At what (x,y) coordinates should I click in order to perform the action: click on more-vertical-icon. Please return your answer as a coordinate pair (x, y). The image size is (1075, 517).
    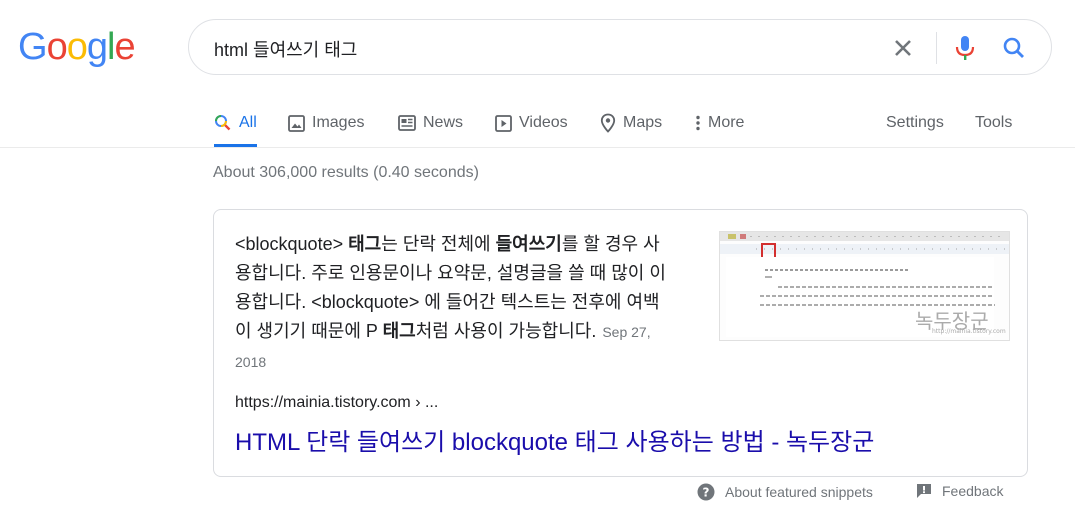
    Looking at the image, I should click on (698, 123).